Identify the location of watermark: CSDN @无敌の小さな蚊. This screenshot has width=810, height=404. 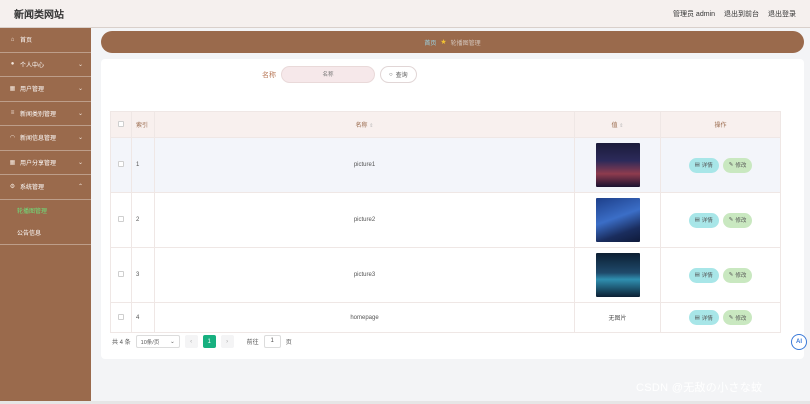
(699, 388).